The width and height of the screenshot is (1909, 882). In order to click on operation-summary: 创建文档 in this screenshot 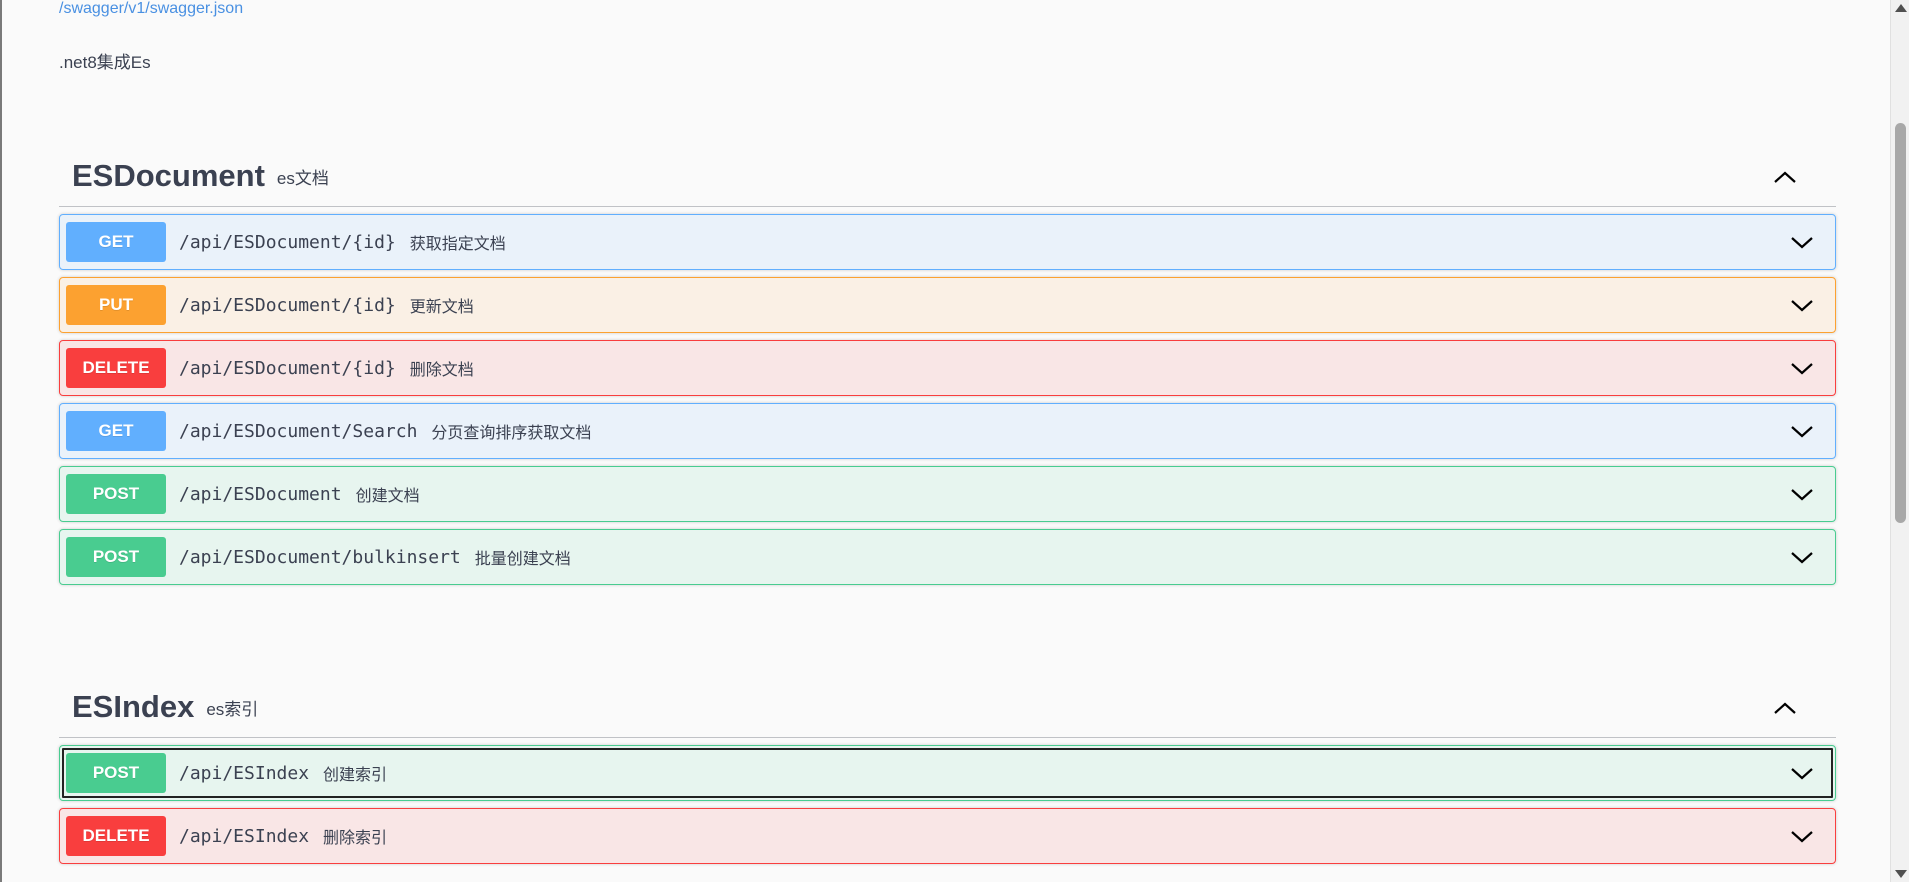, I will do `click(387, 496)`.